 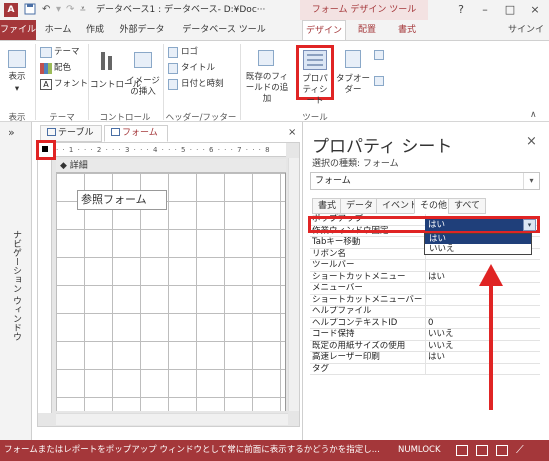 I want to click on red-arrow-annotation, so click(x=491, y=337).